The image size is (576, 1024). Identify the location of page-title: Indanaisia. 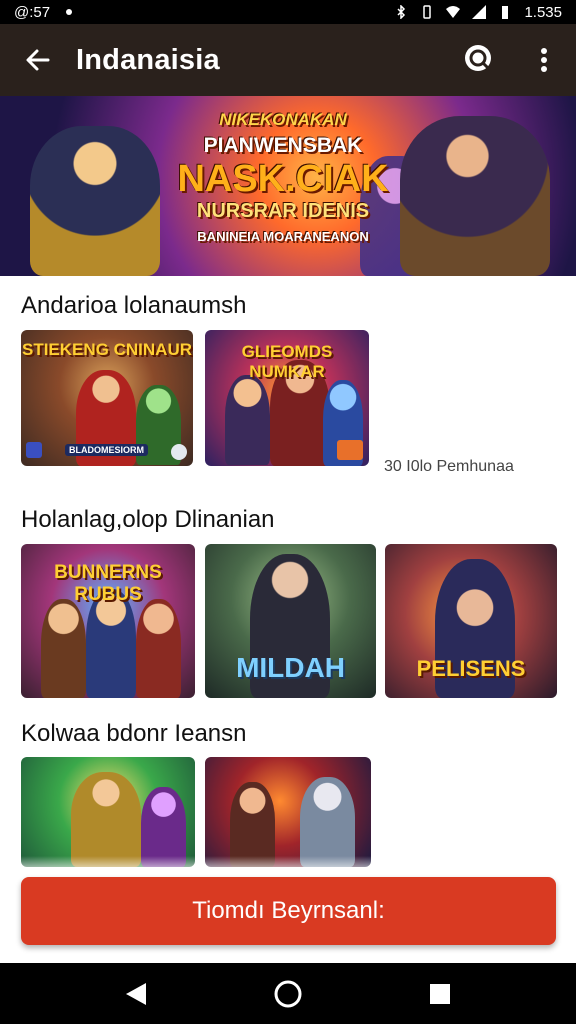
(148, 59).